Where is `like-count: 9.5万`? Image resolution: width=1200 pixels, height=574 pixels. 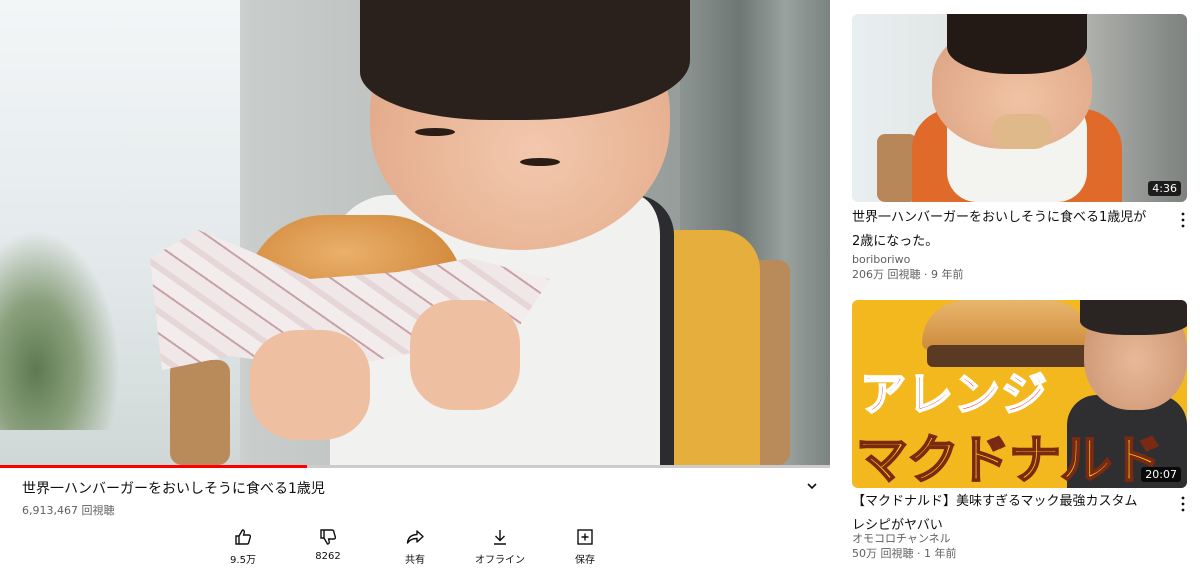
like-count: 9.5万 is located at coordinates (243, 560).